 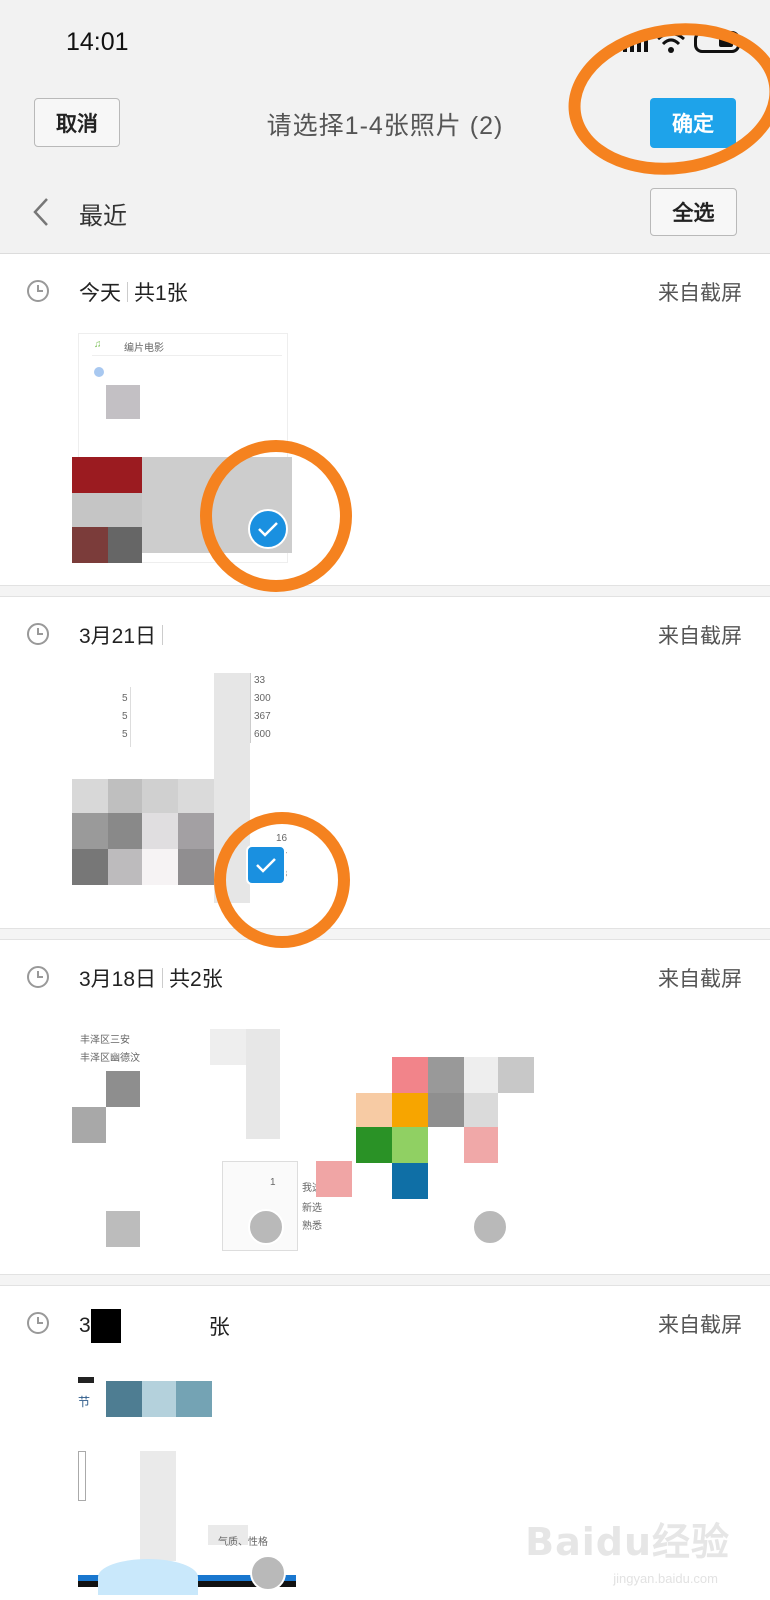 What do you see at coordinates (84, 1402) in the screenshot?
I see `thumb-text: 节` at bounding box center [84, 1402].